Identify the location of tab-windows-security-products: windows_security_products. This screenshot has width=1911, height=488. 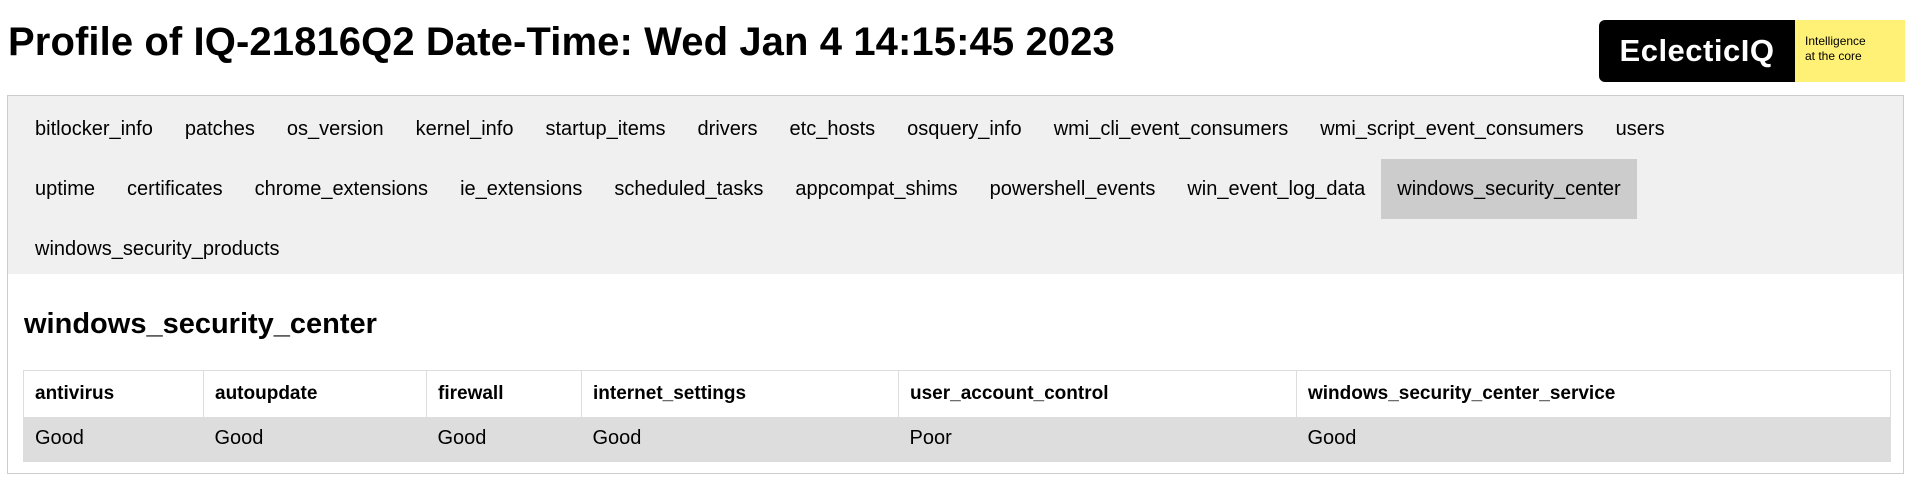
(157, 249).